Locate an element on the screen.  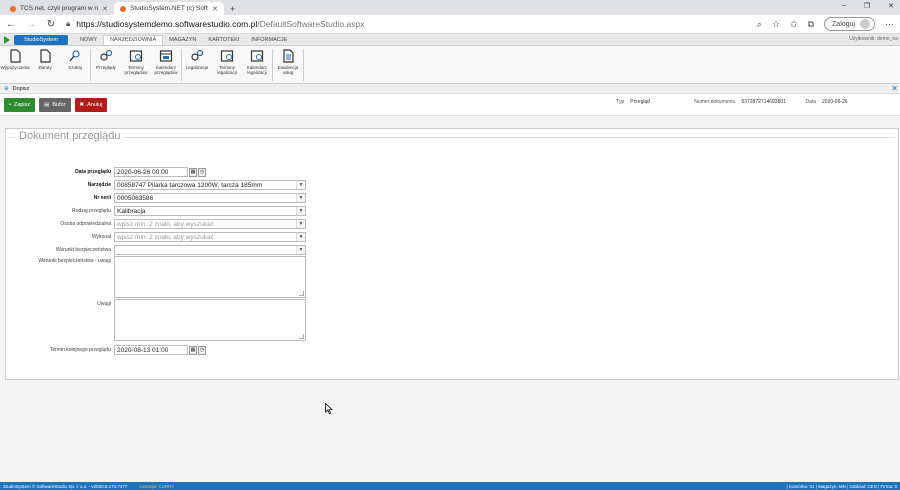
draft-button: ▤ Bufor is located at coordinates (55, 104).